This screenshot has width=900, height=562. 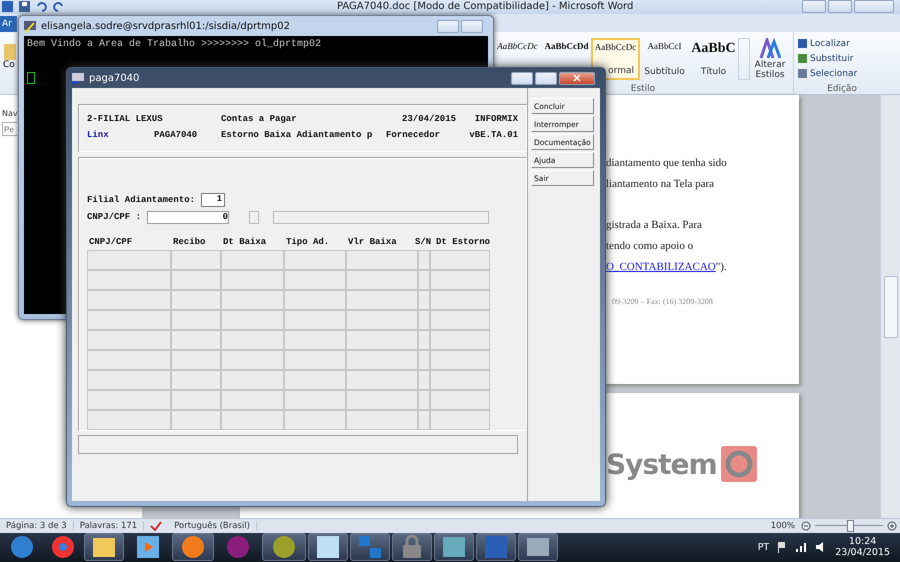 What do you see at coordinates (664, 59) in the screenshot?
I see `style-option: AaBbCcI Subtítulo` at bounding box center [664, 59].